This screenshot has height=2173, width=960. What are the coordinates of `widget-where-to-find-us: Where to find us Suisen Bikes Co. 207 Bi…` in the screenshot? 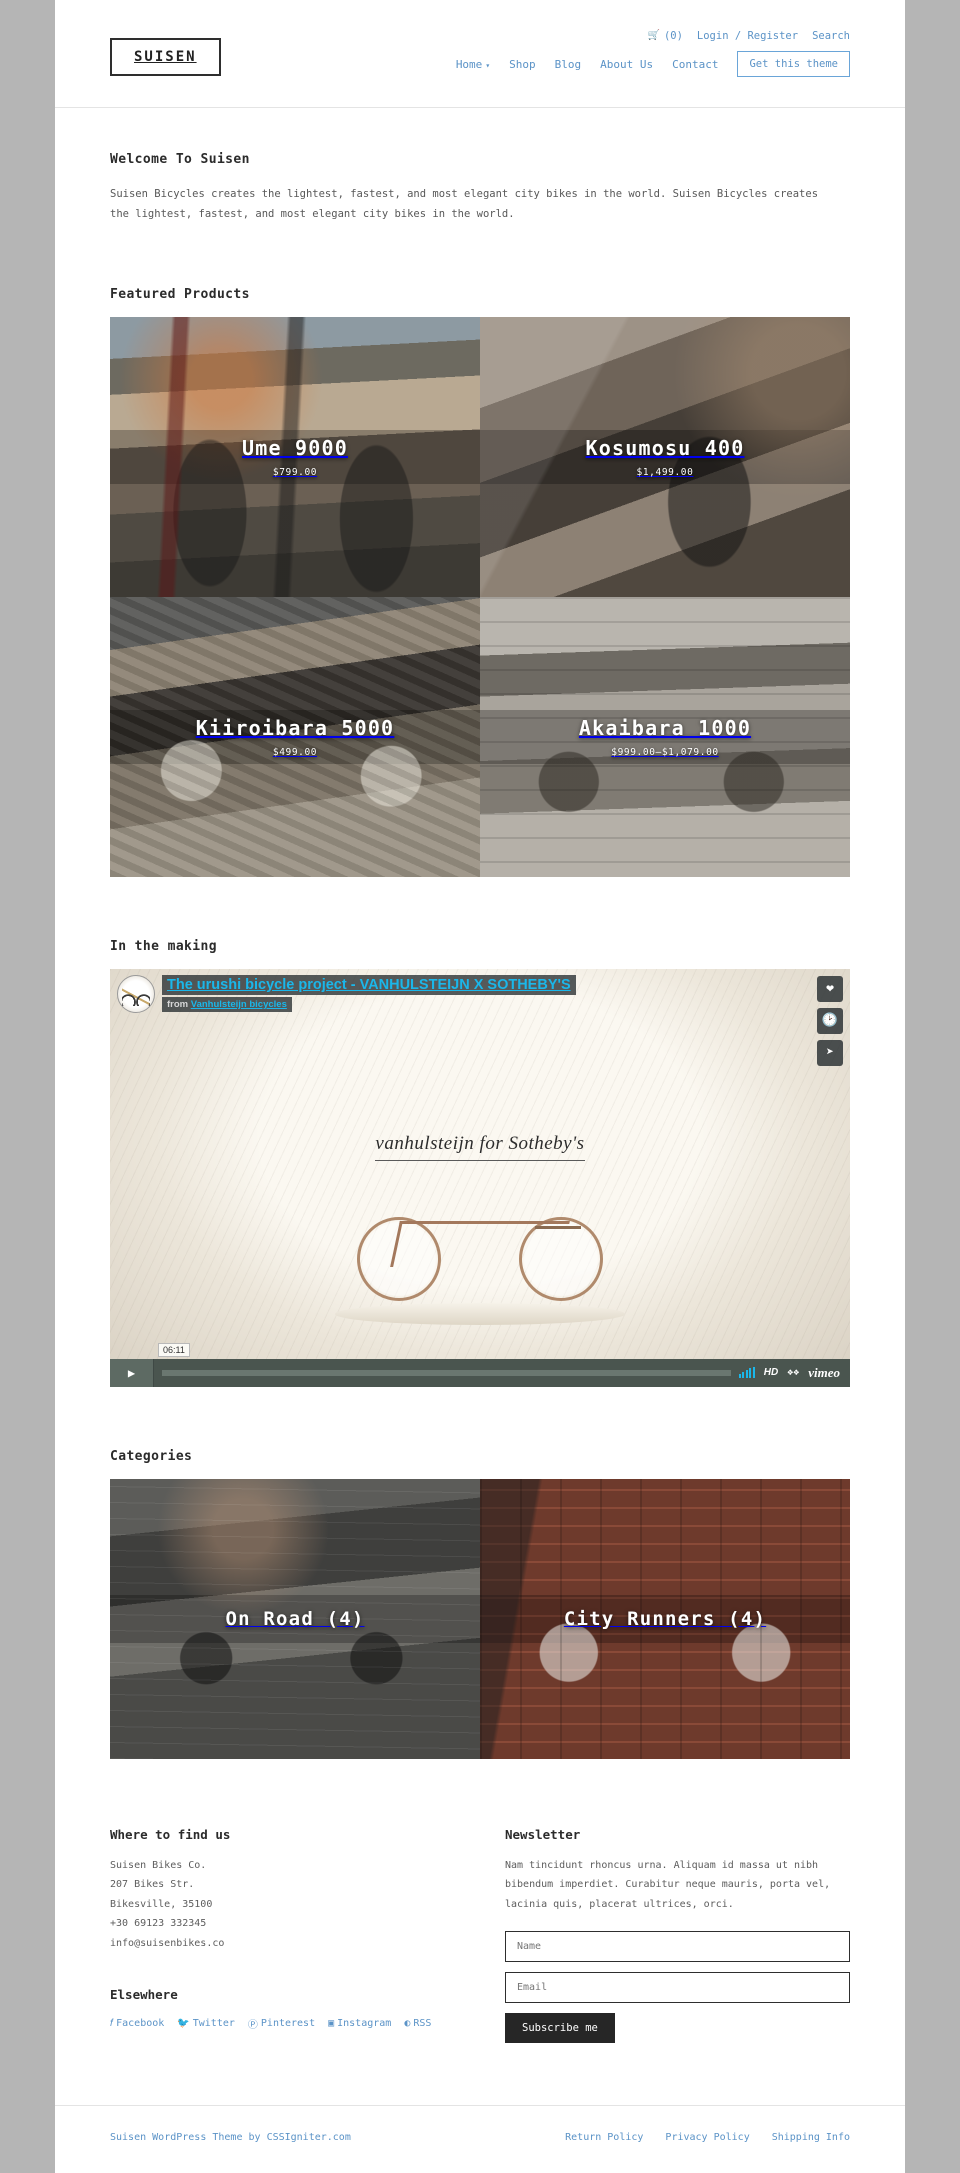 It's located at (282, 1935).